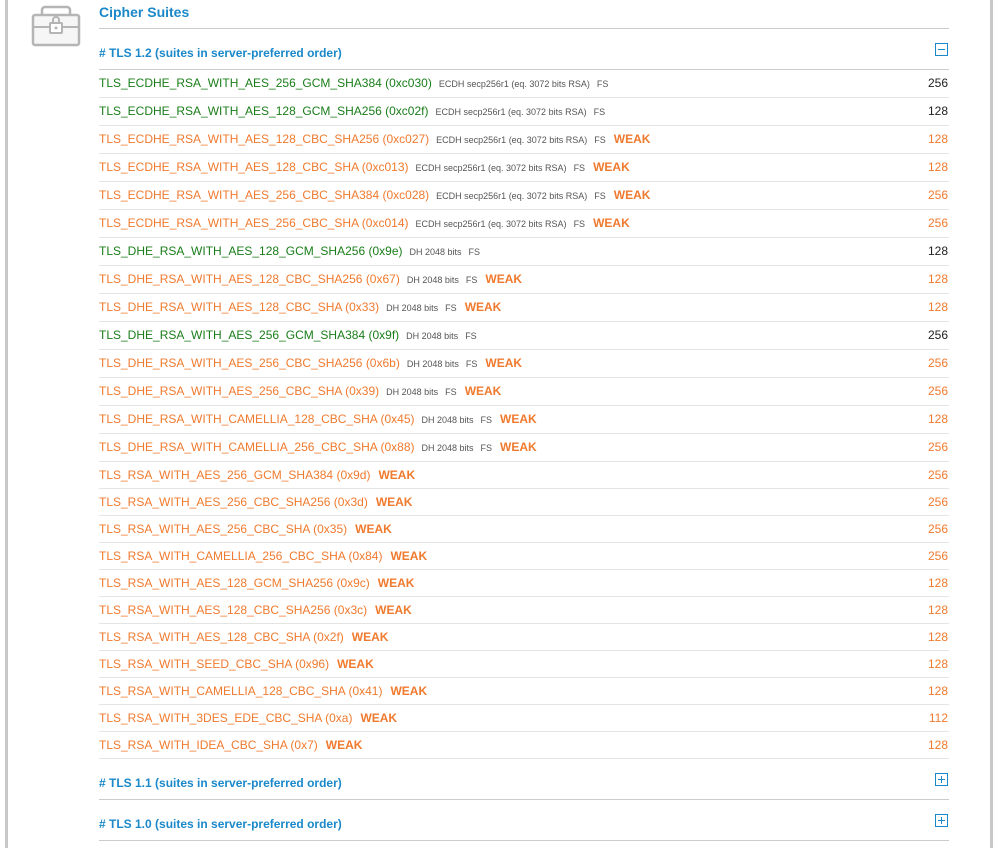 The width and height of the screenshot is (1001, 848). What do you see at coordinates (382, 279) in the screenshot?
I see `suite-code: (0x67)` at bounding box center [382, 279].